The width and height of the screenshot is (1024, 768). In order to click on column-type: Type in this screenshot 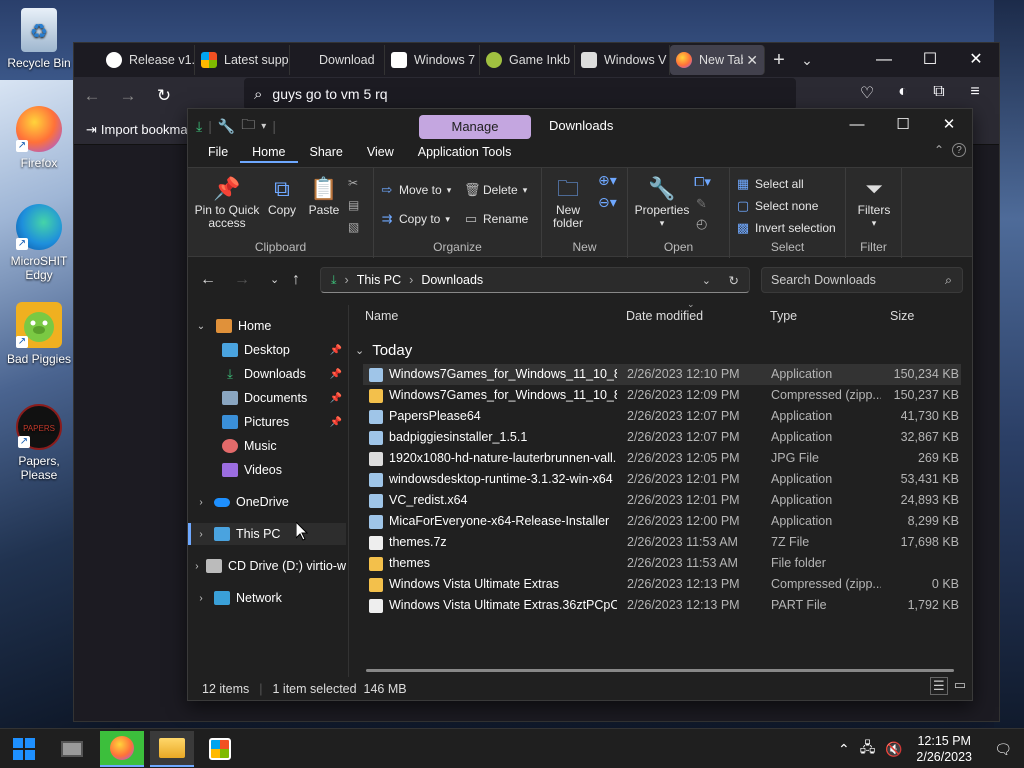, I will do `click(783, 316)`.